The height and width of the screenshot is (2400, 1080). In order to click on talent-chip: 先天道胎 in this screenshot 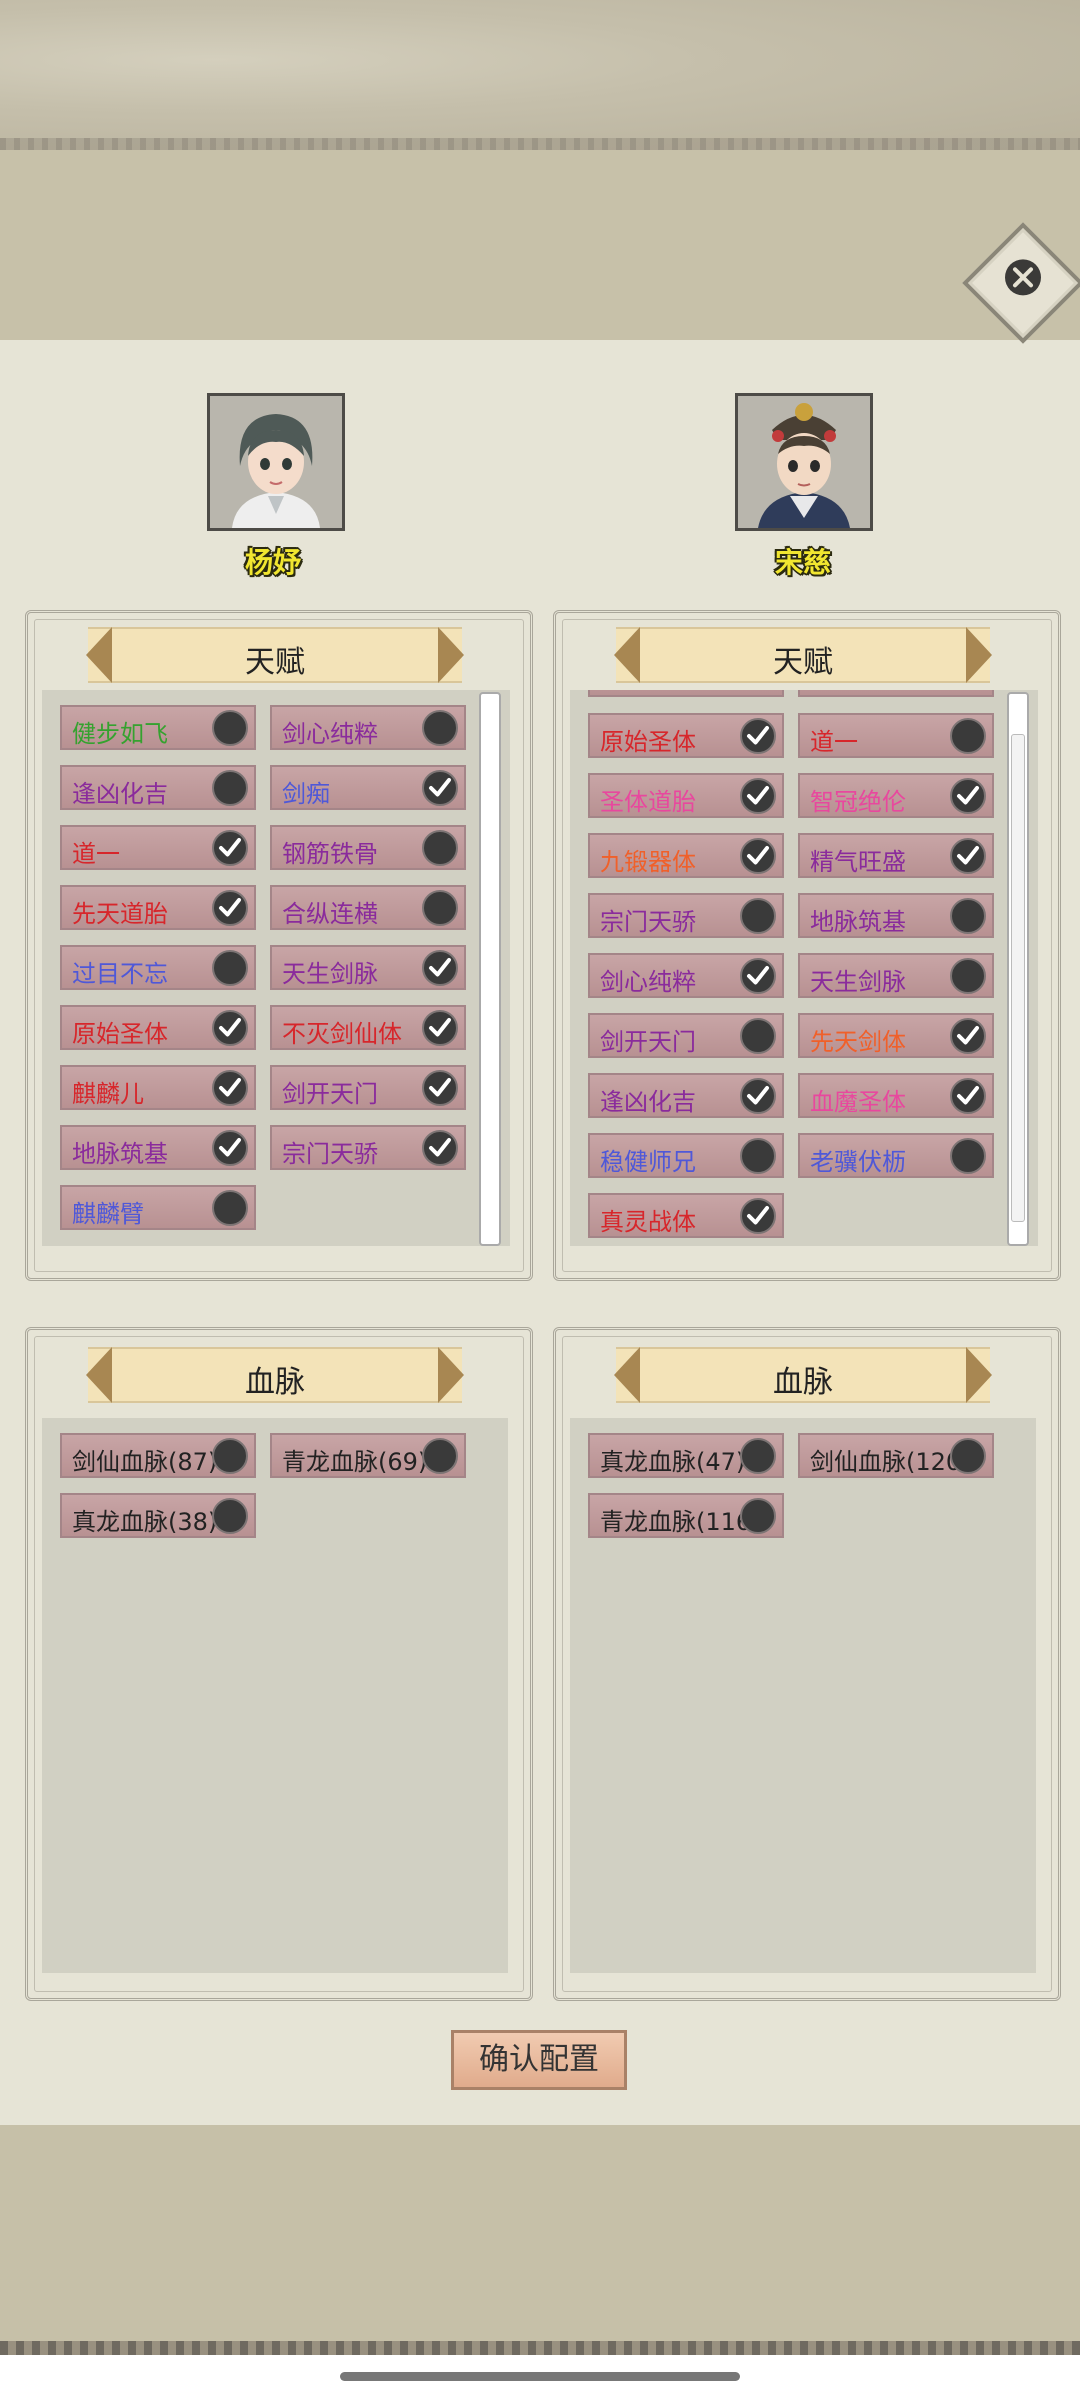, I will do `click(158, 907)`.